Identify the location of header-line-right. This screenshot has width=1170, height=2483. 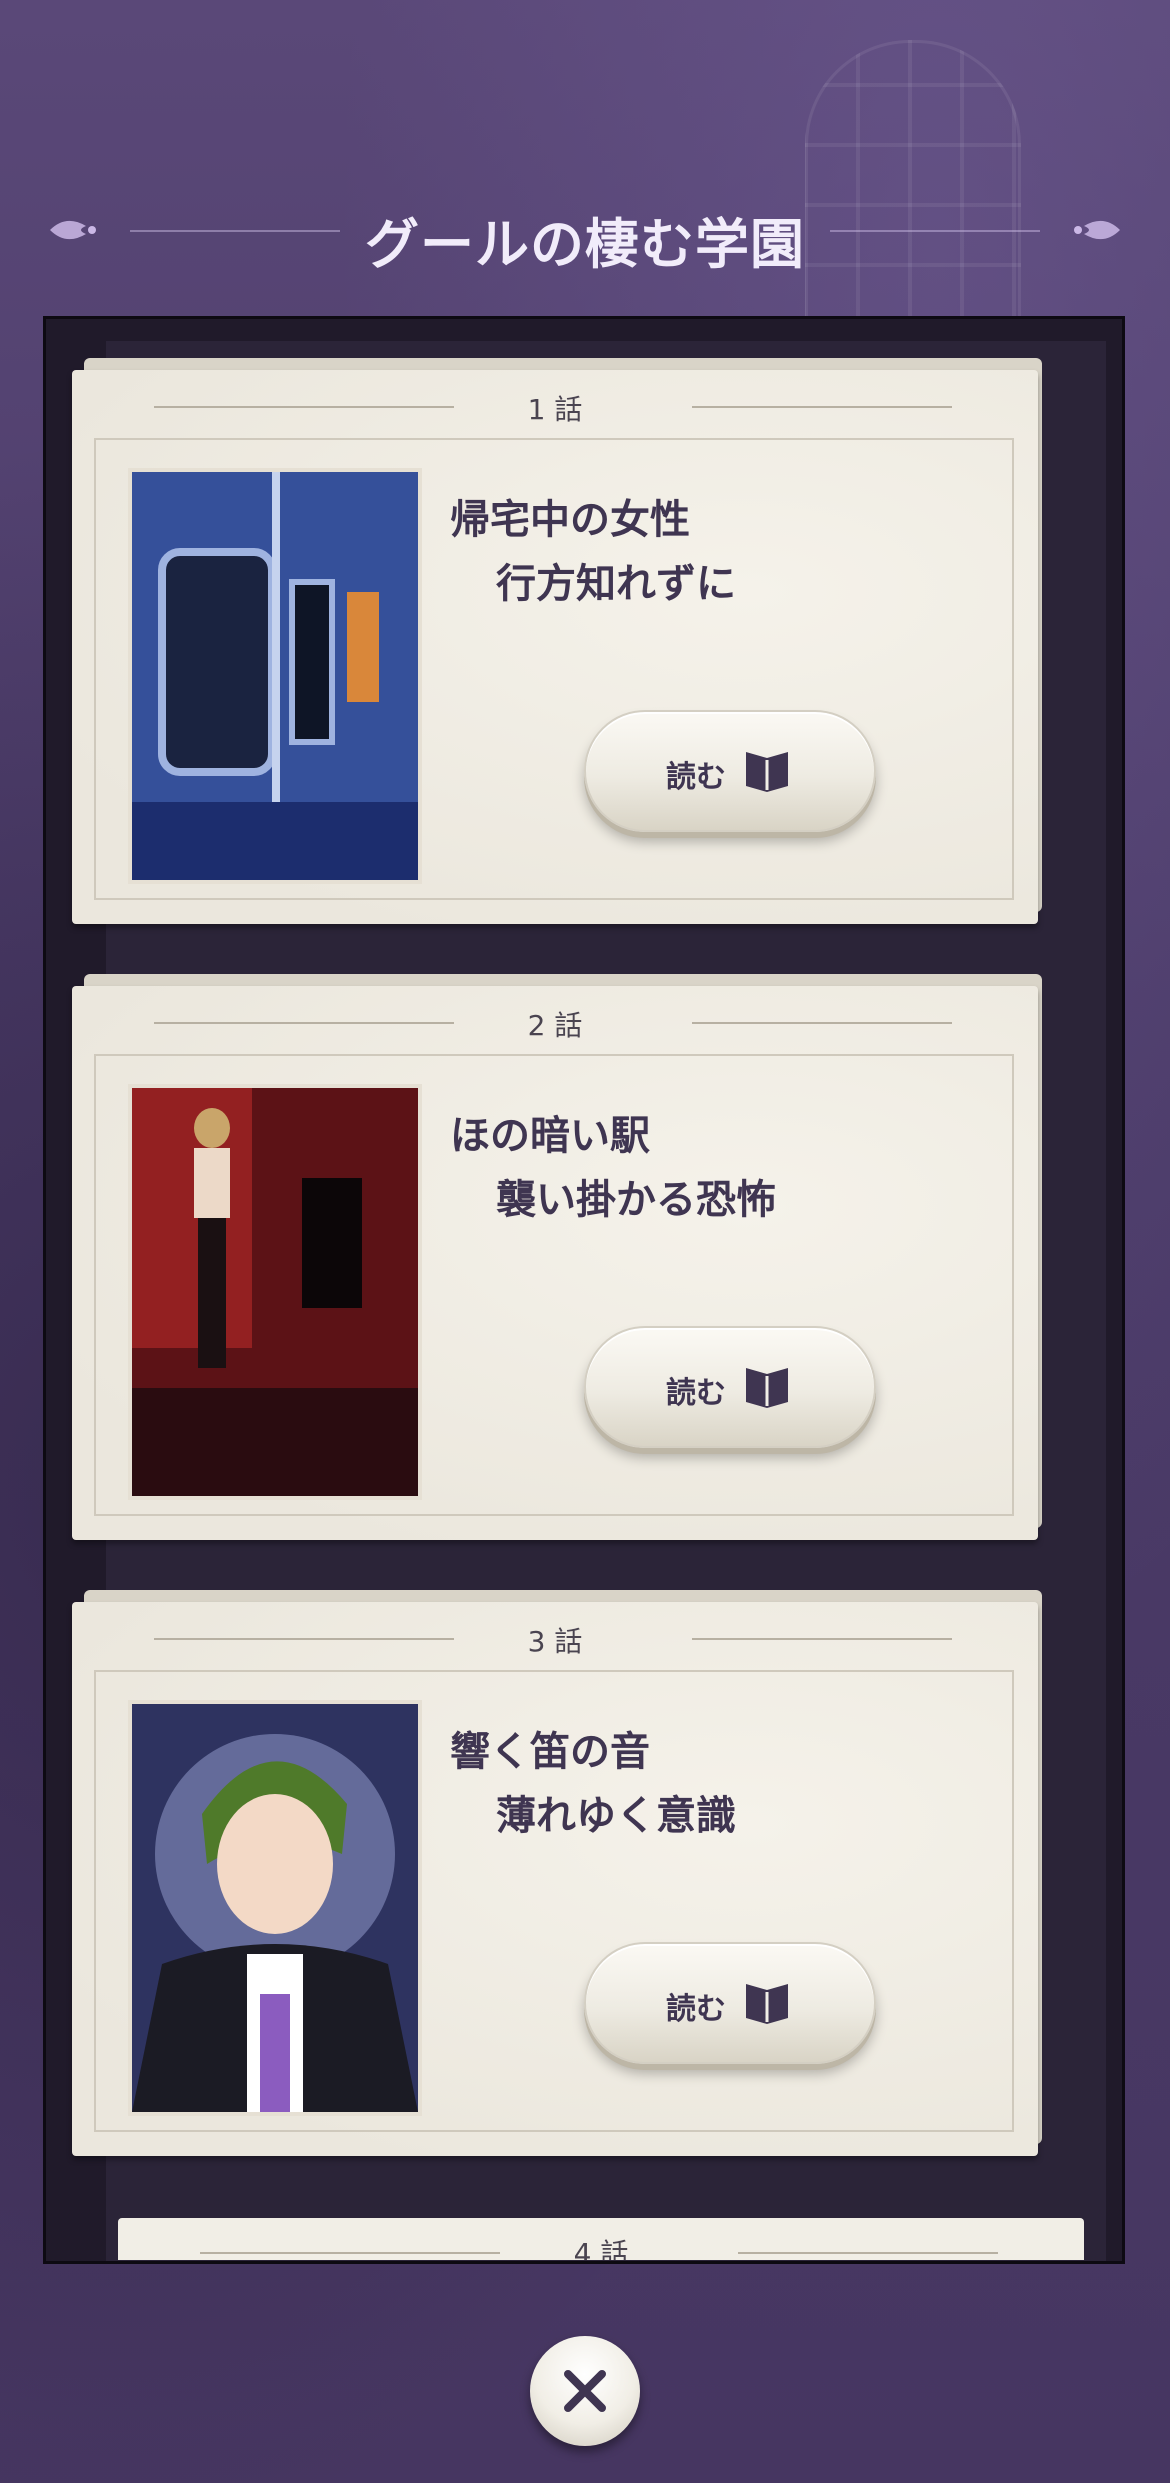
(935, 231).